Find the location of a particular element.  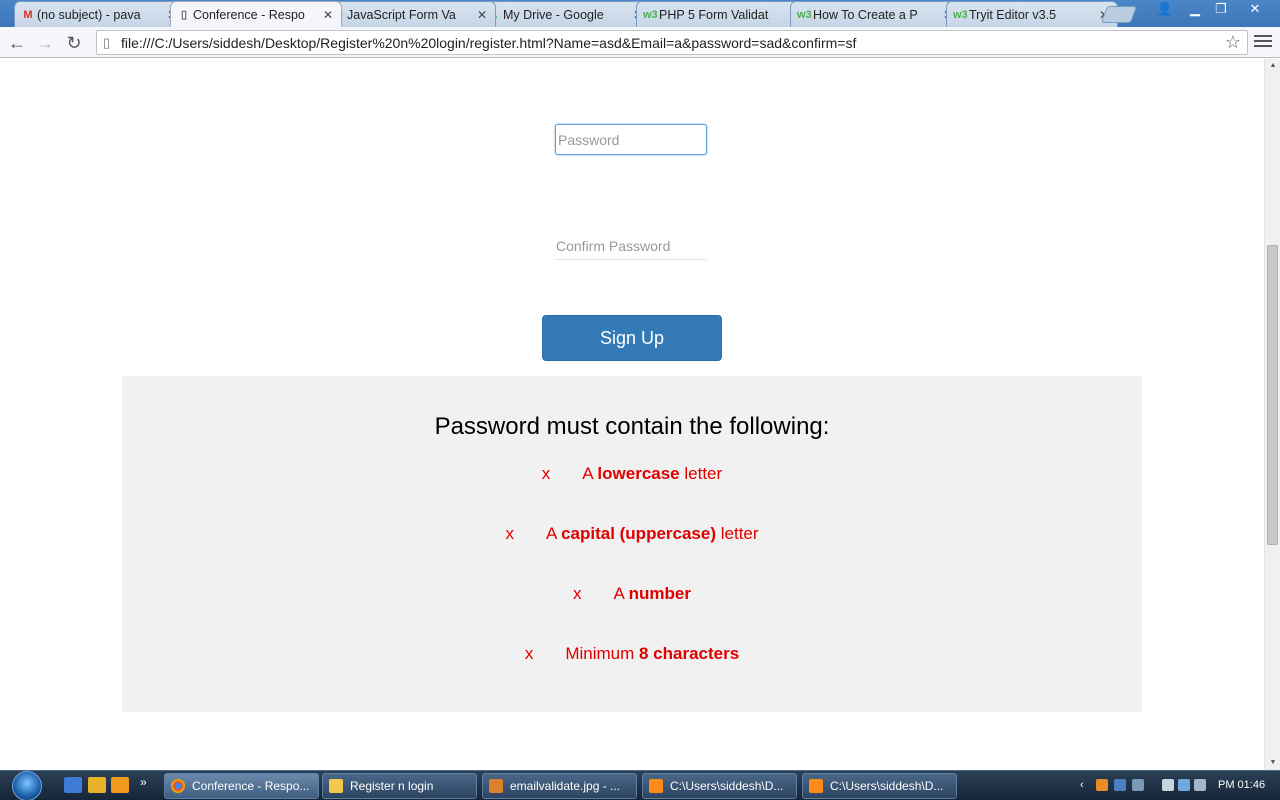

rule-prefix: Minimum is located at coordinates (602, 653).